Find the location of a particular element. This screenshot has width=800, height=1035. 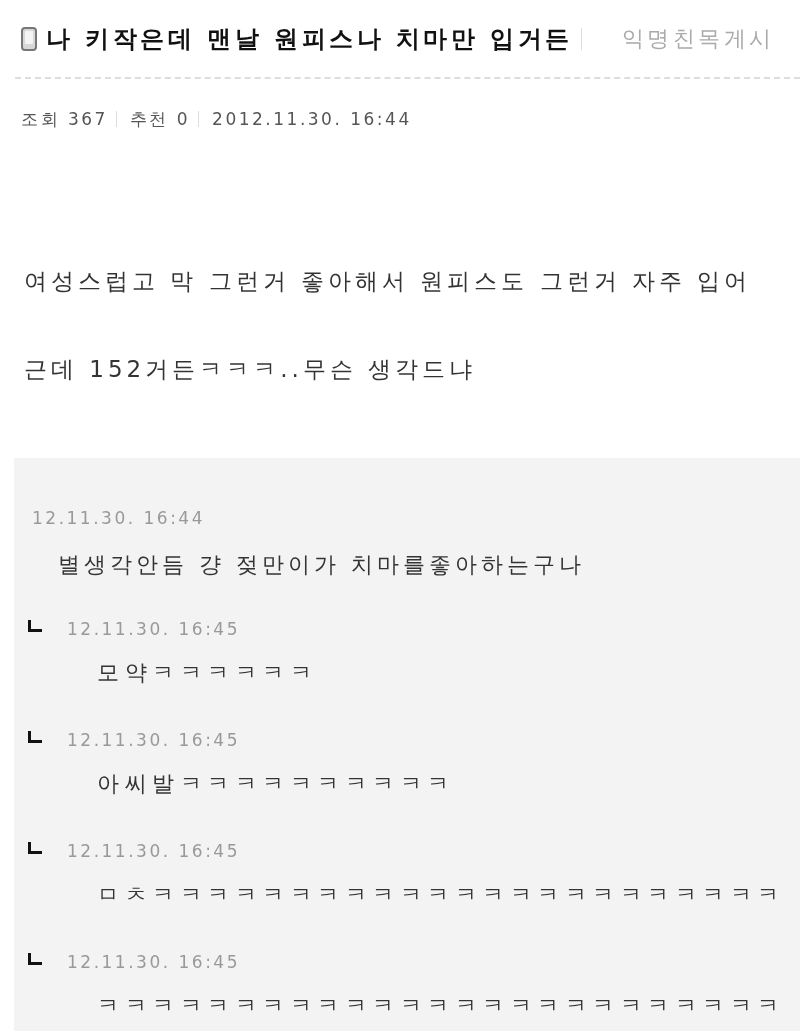

comment-text: 별생각안듬 걍 젖만이가 치마를좋아하는구나 is located at coordinates (321, 565).